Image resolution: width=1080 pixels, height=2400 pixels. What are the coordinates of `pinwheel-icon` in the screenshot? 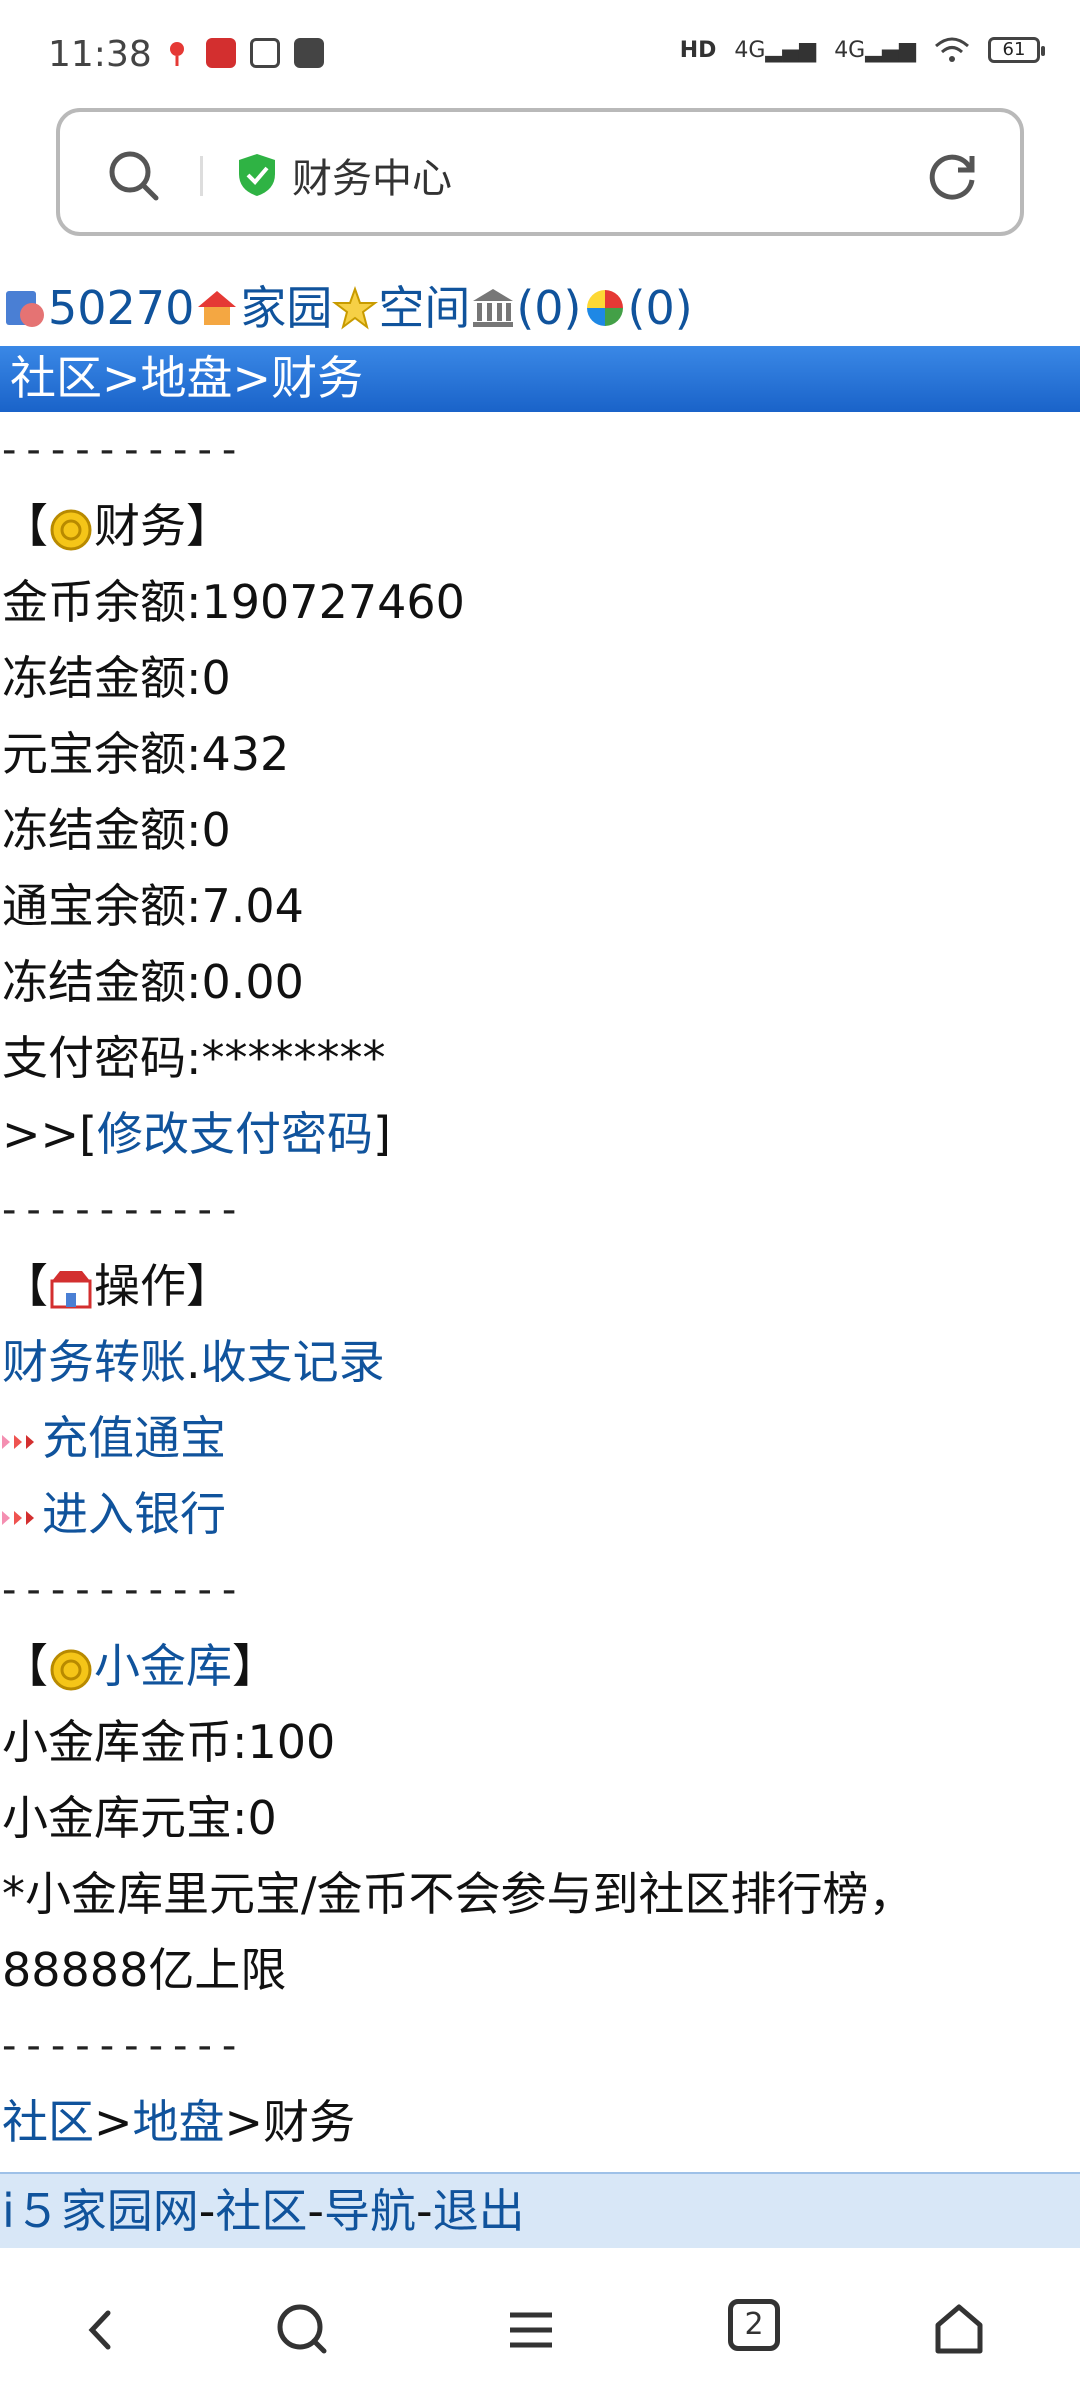 It's located at (604, 308).